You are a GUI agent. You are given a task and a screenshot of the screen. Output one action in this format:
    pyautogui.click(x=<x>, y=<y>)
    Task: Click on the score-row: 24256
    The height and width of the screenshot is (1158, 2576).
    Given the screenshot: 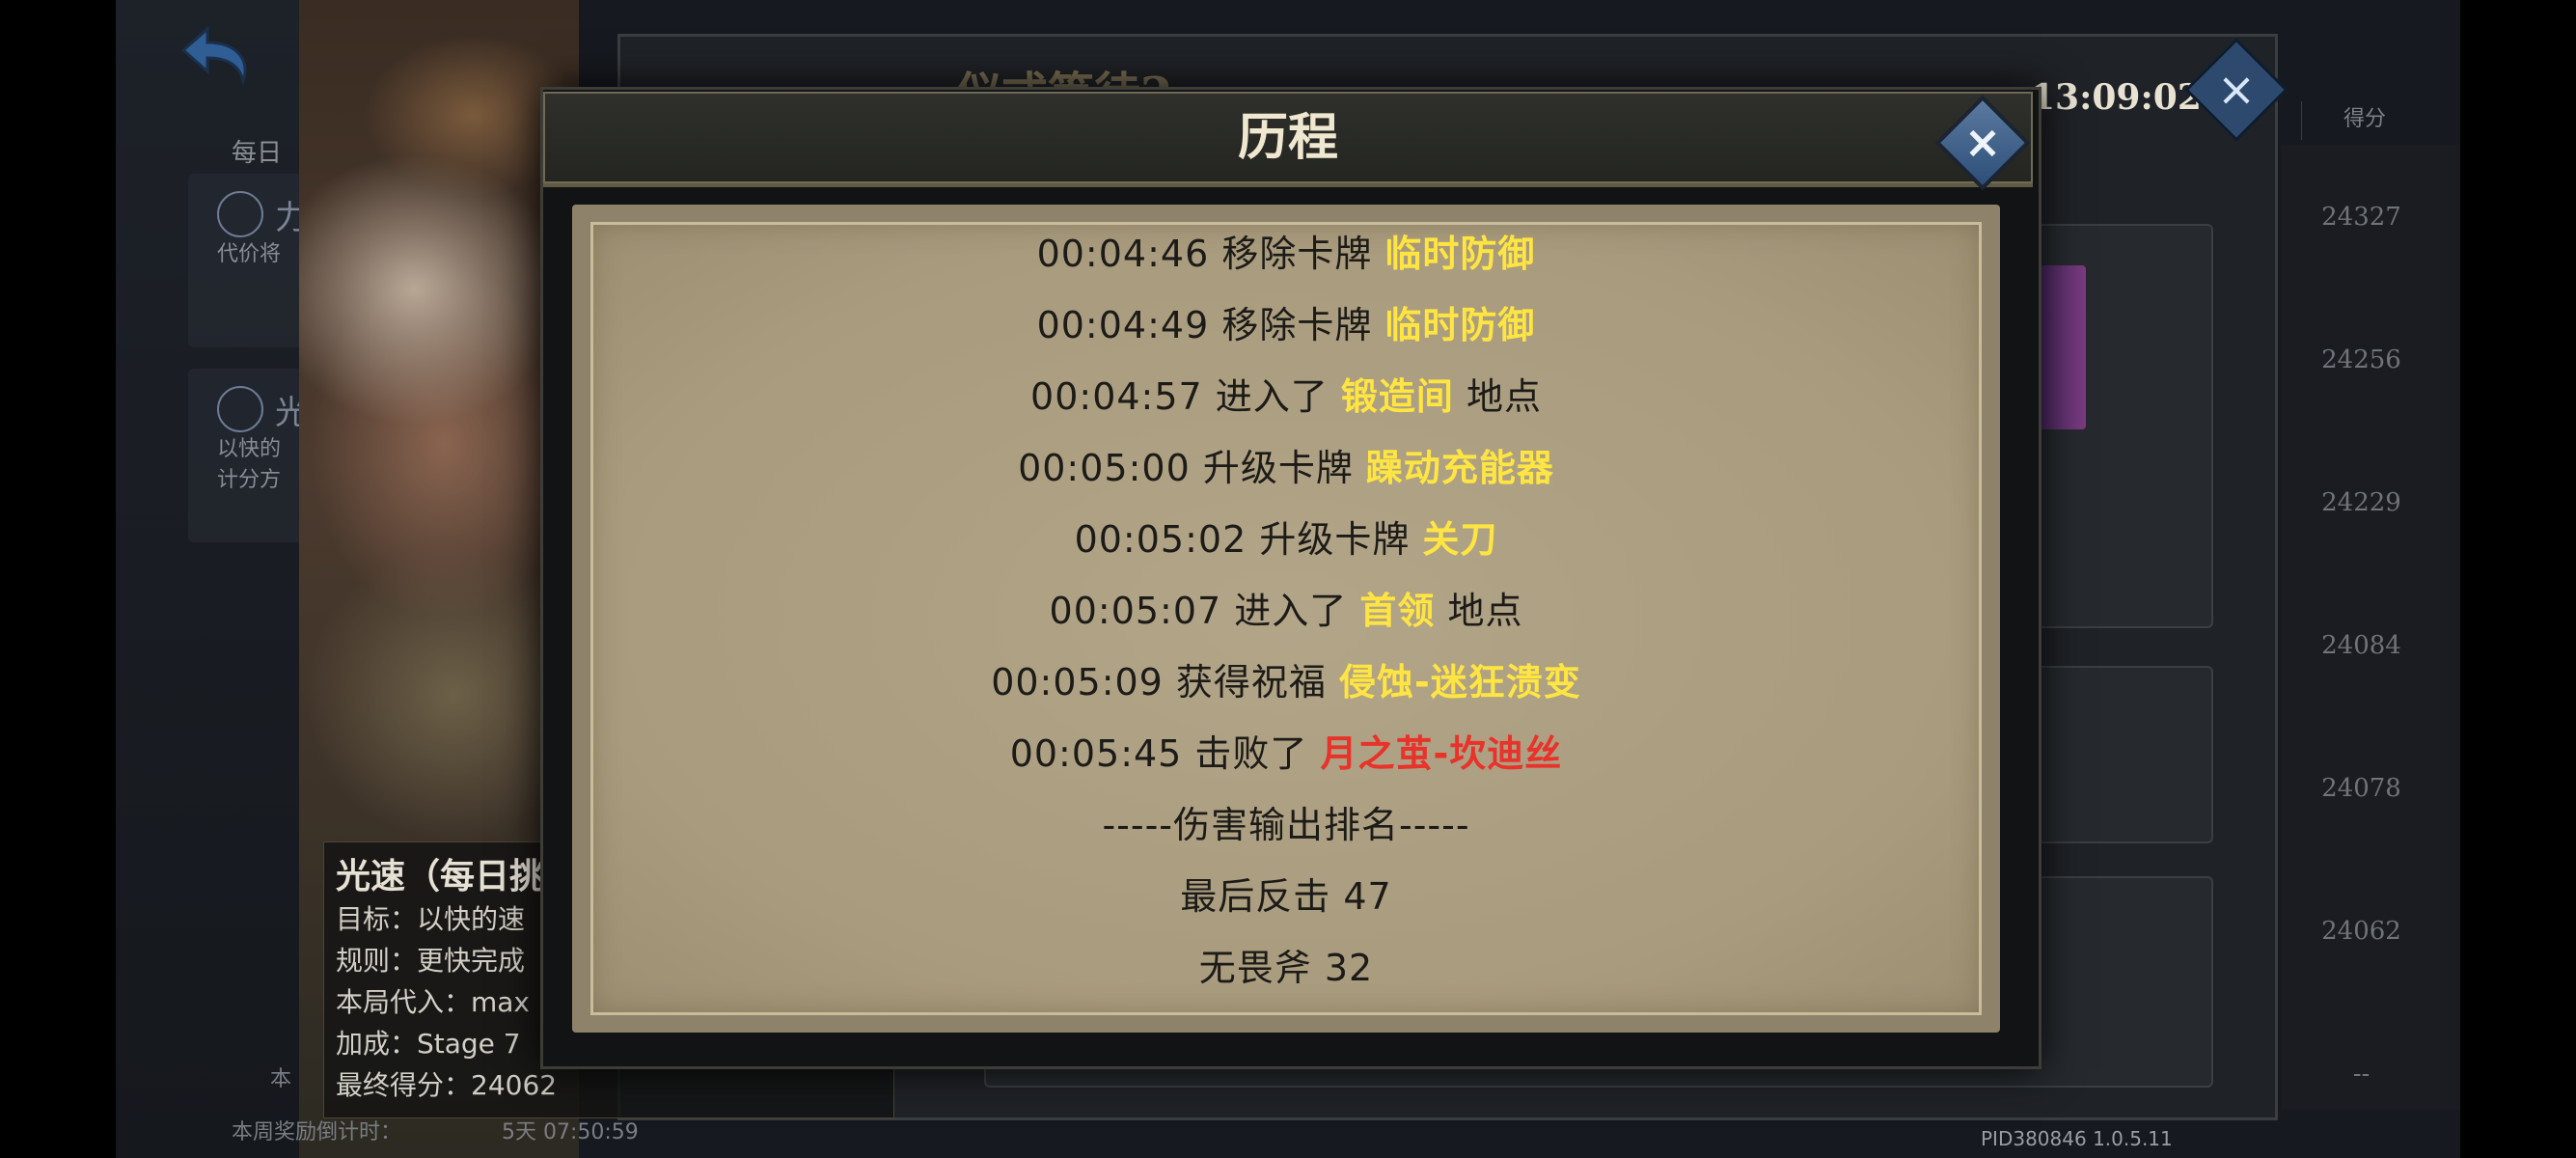 What is the action you would take?
    pyautogui.click(x=2361, y=364)
    